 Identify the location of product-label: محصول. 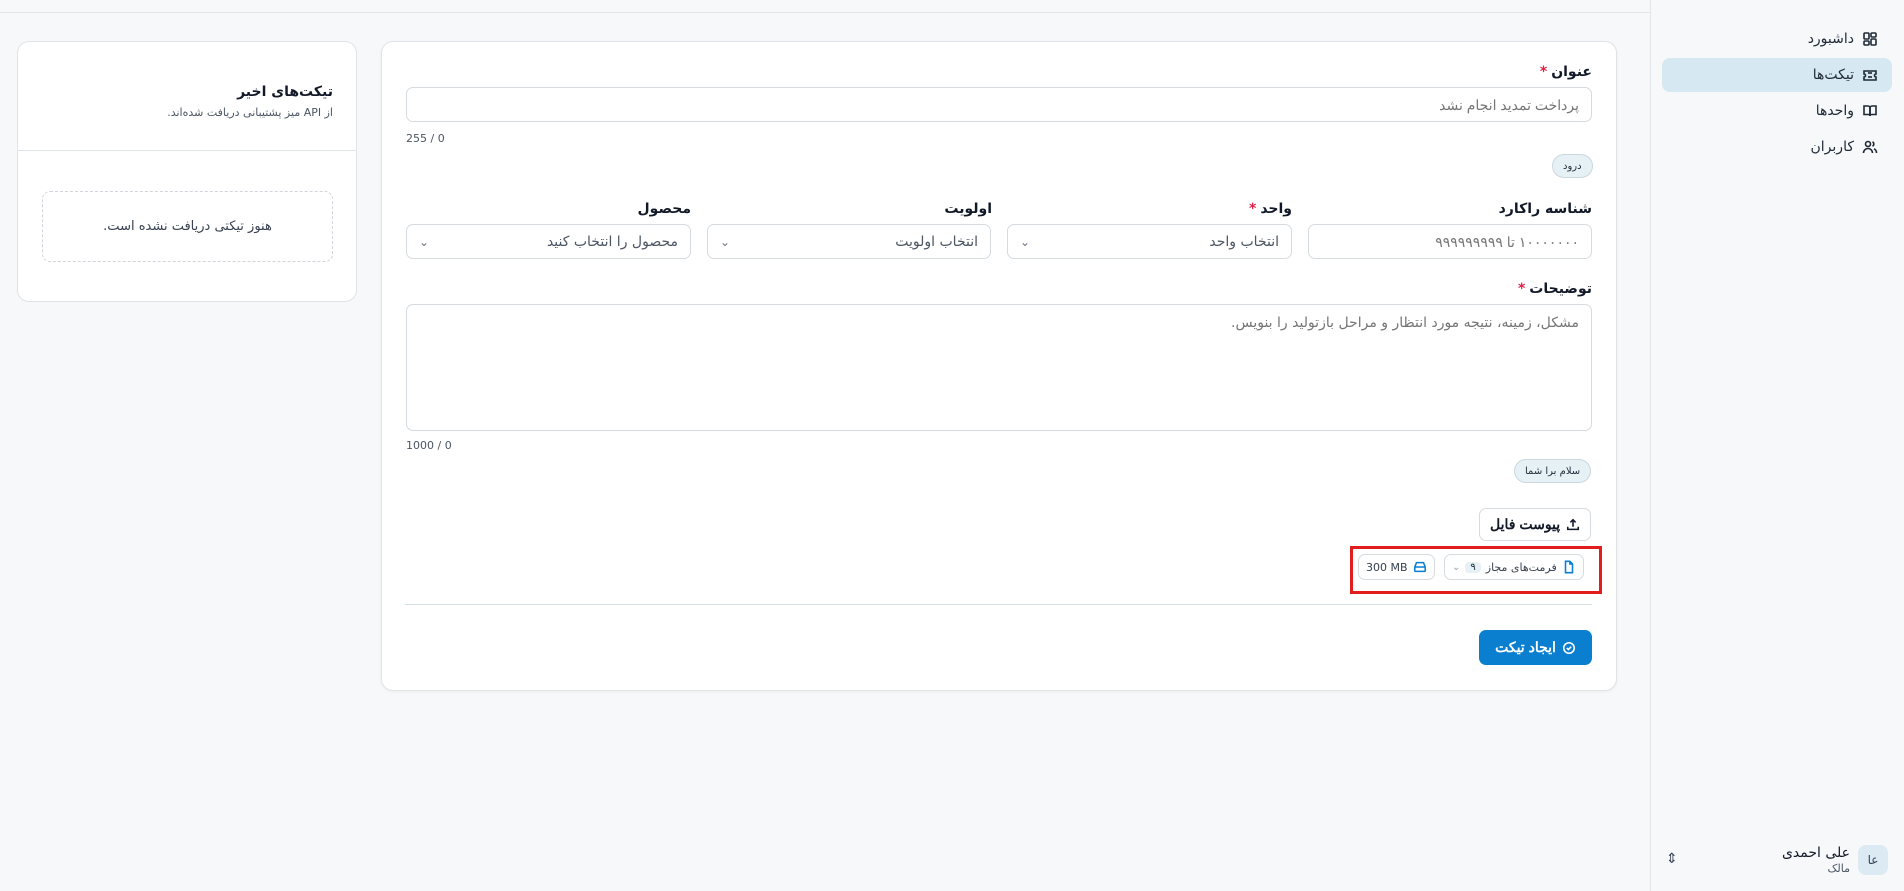
(664, 209).